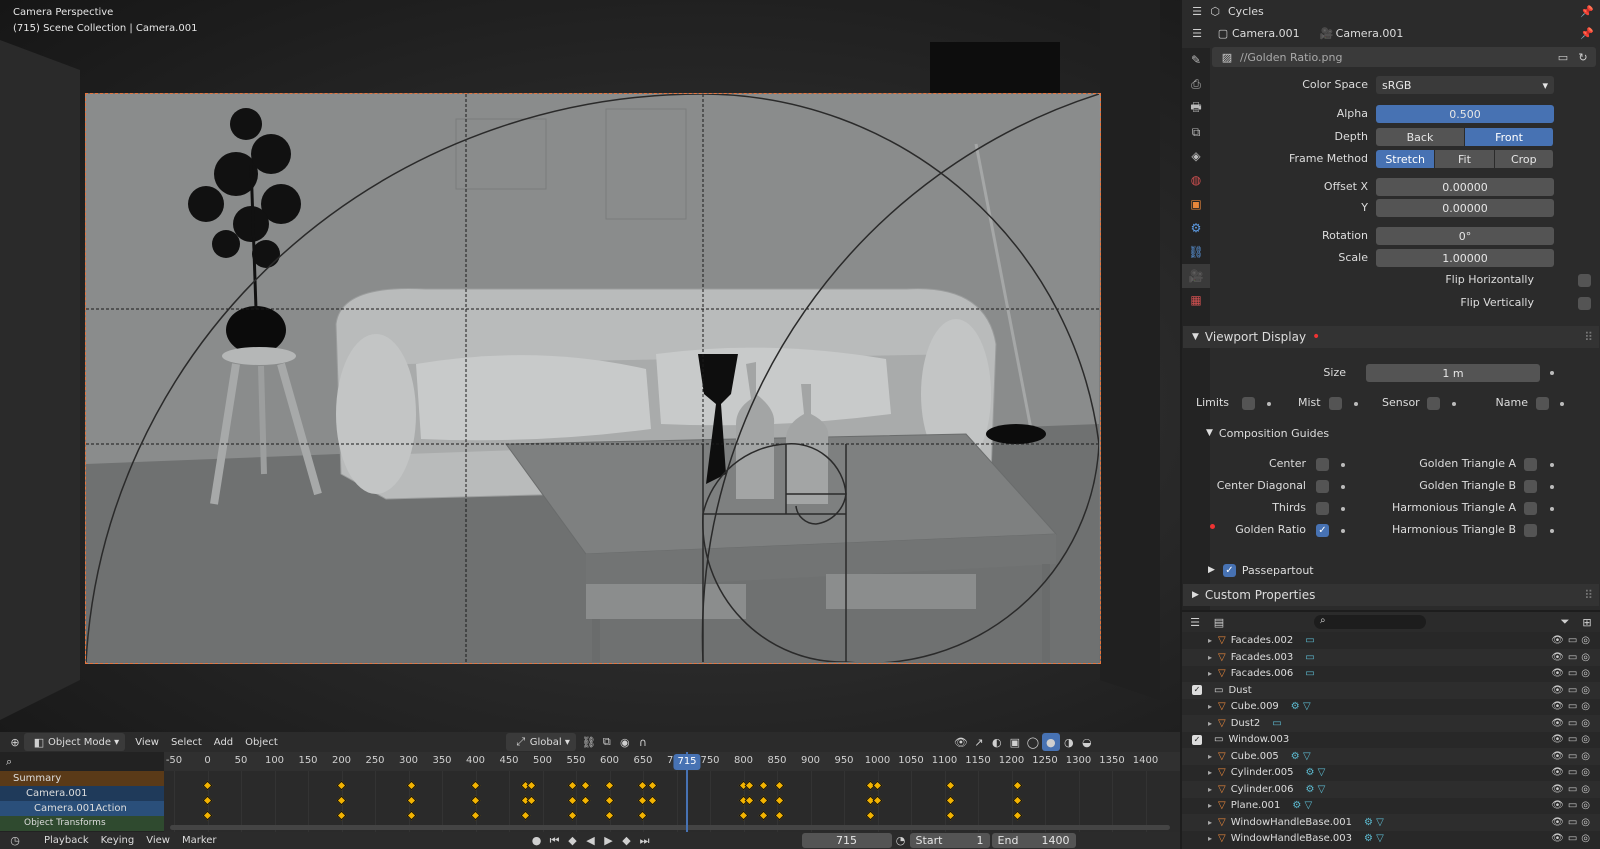  Describe the element at coordinates (1562, 404) in the screenshot. I see `name-animate-dot` at that location.